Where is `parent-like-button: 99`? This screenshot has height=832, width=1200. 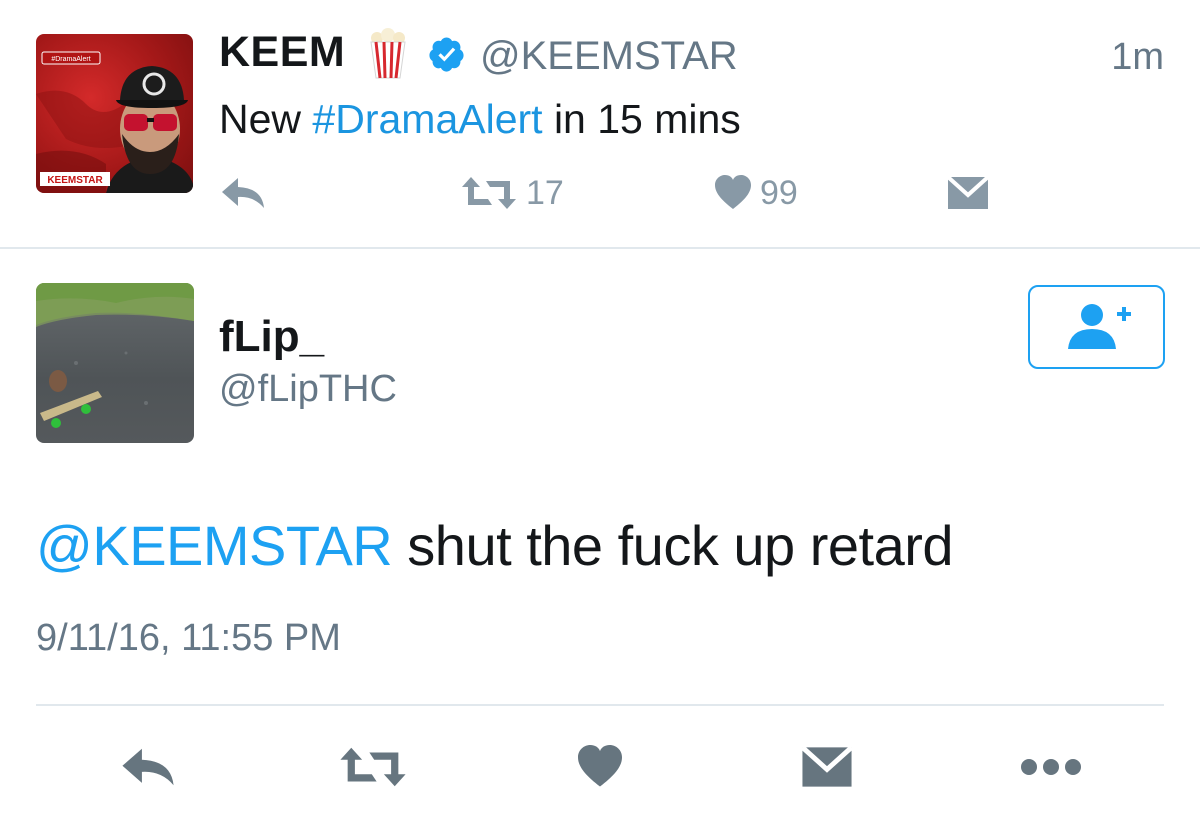 parent-like-button: 99 is located at coordinates (756, 193).